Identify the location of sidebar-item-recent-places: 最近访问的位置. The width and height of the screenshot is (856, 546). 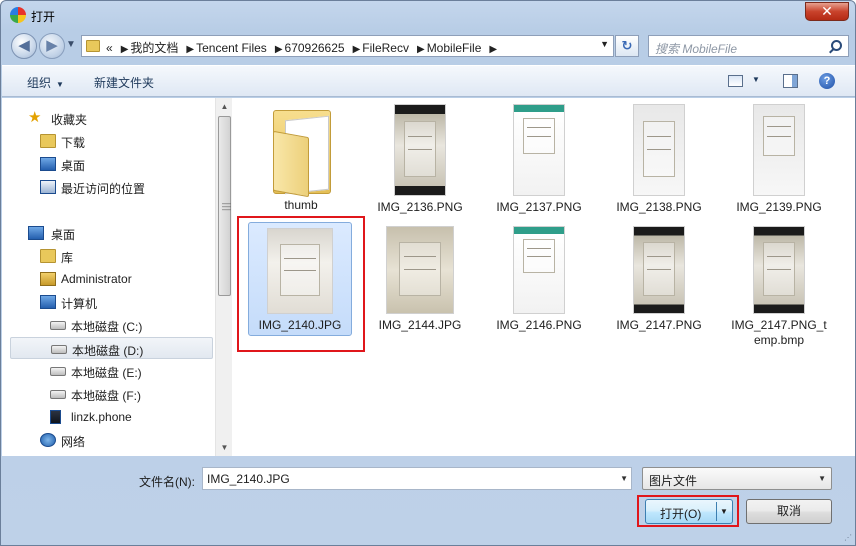
(118, 187).